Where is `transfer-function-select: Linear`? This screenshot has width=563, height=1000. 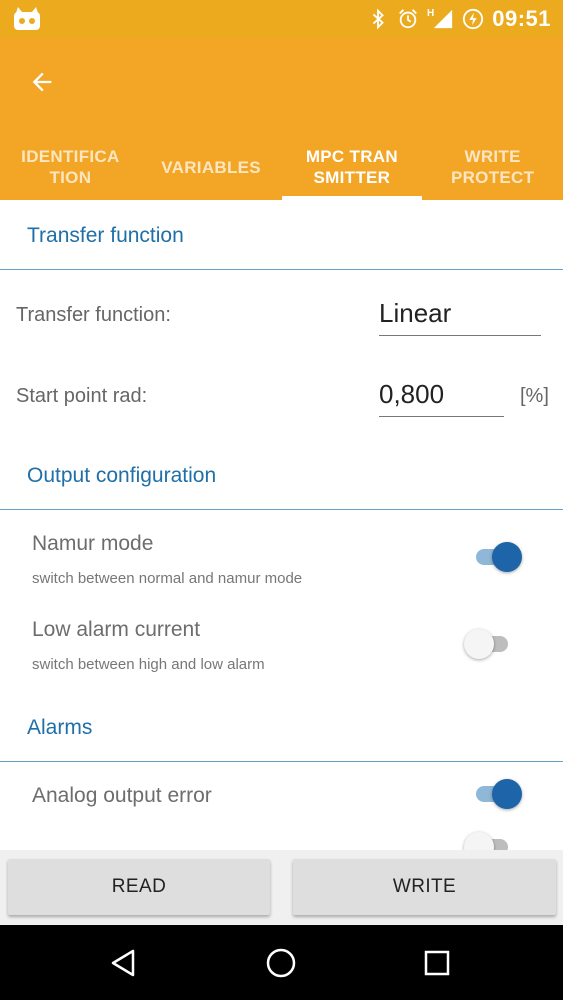
transfer-function-select: Linear is located at coordinates (460, 317).